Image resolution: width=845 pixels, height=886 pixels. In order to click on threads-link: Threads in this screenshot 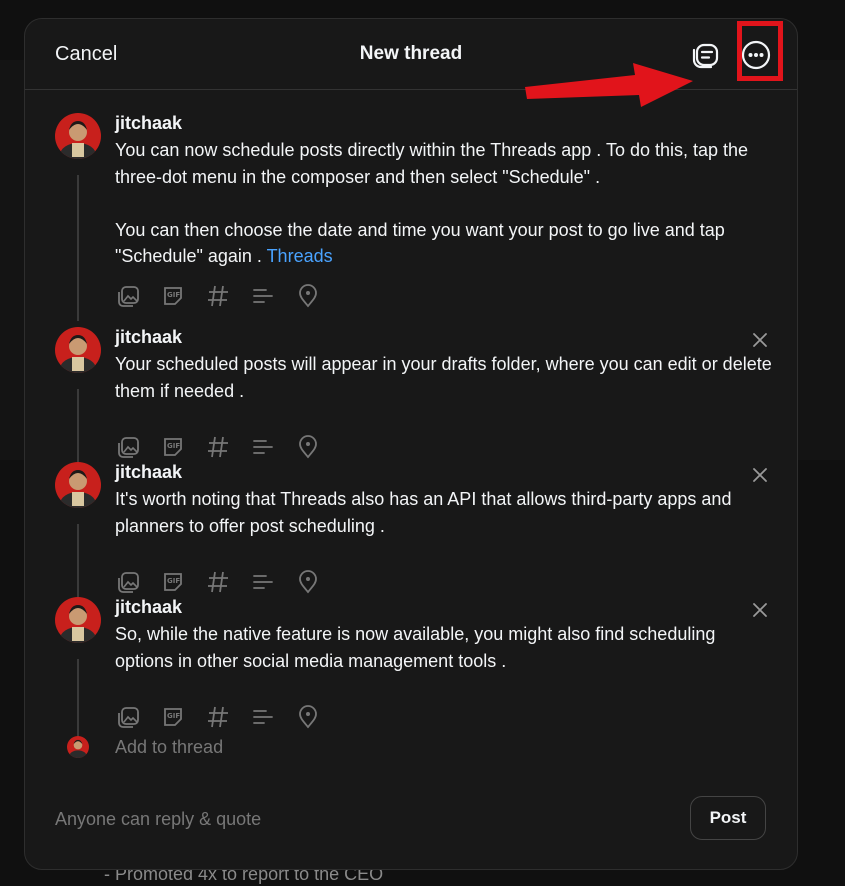, I will do `click(300, 256)`.